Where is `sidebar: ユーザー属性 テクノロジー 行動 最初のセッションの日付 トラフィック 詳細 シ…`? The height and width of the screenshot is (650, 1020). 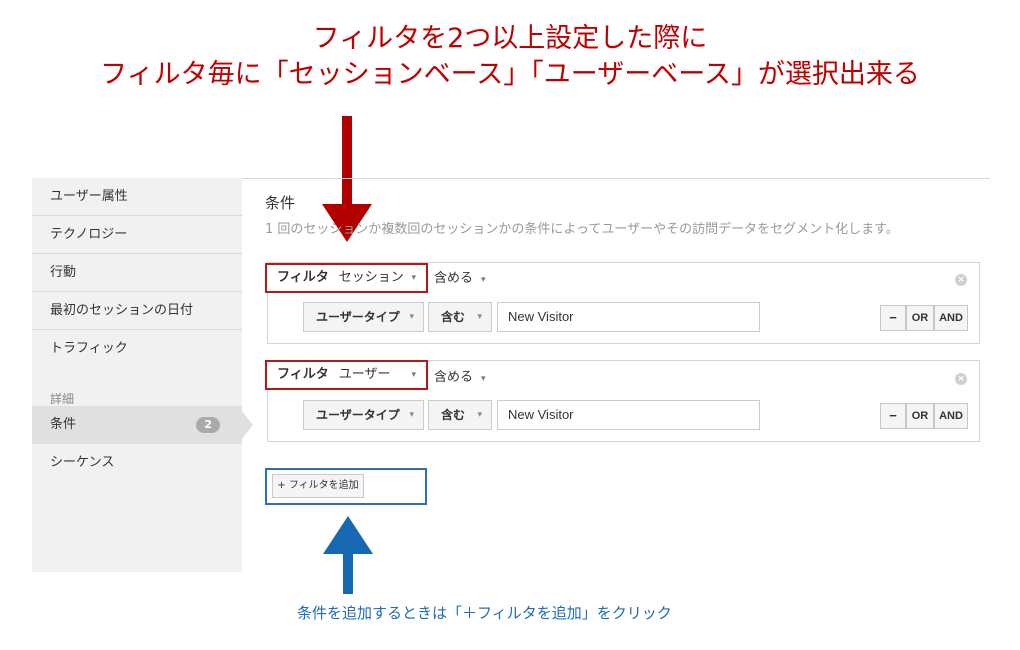
sidebar: ユーザー属性 テクノロジー 行動 最初のセッションの日付 トラフィック 詳細 シ… is located at coordinates (137, 375).